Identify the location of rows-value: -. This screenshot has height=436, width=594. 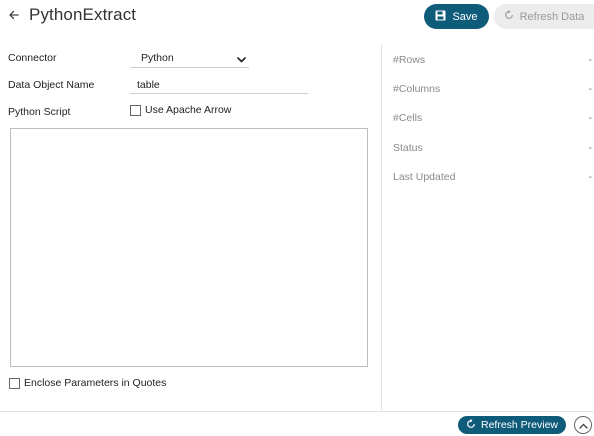
(590, 60).